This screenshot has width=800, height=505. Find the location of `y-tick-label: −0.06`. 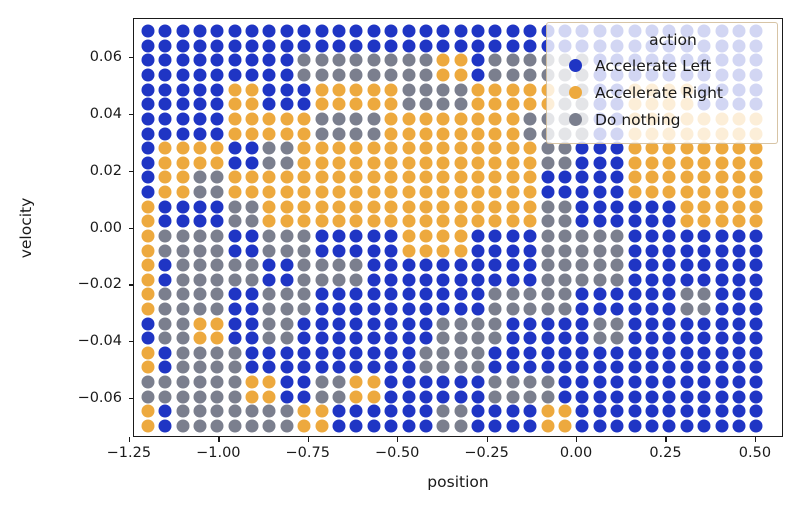

y-tick-label: −0.06 is located at coordinates (99, 397).